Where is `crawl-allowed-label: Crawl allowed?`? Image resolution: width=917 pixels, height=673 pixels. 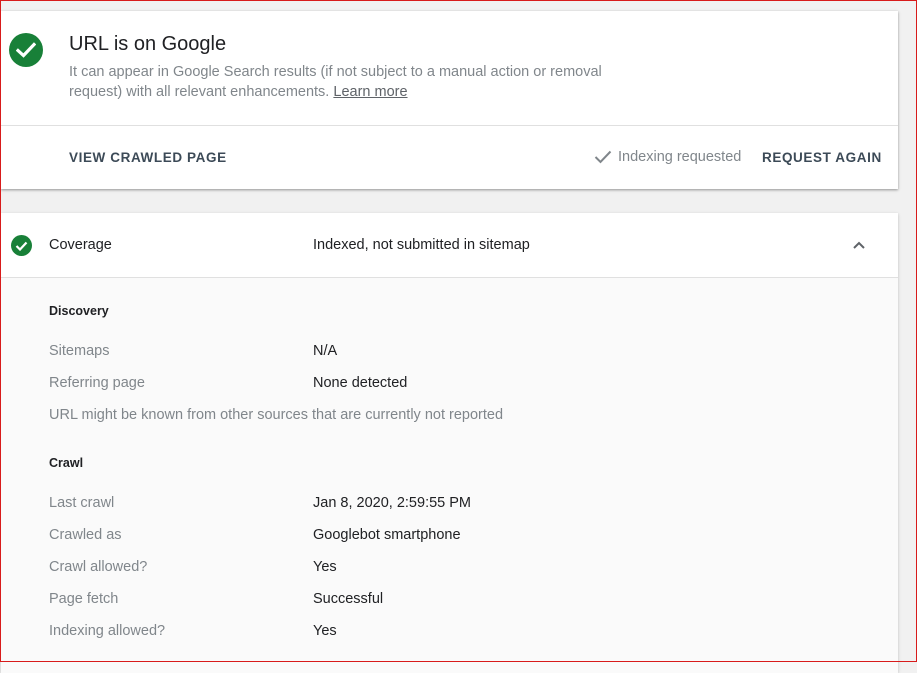
crawl-allowed-label: Crawl allowed? is located at coordinates (98, 567).